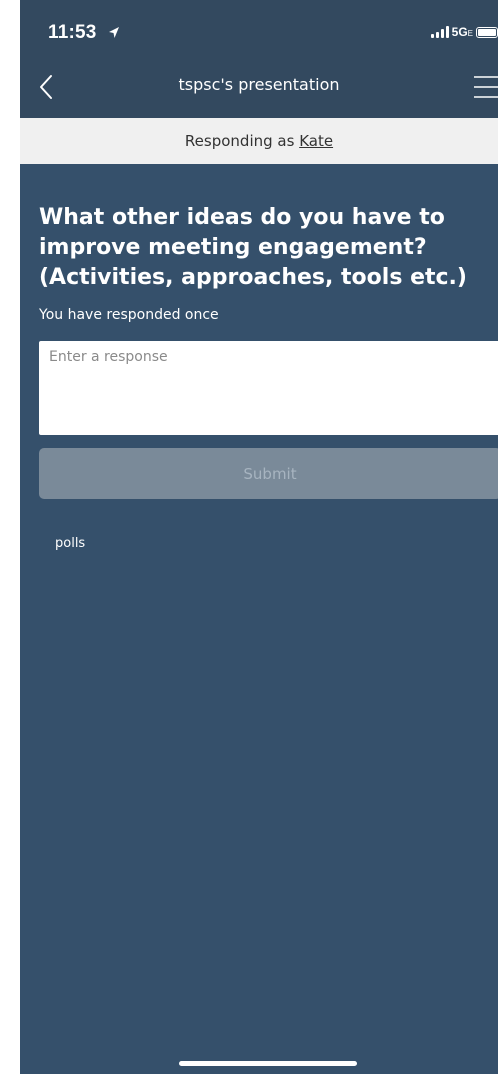  I want to click on status-time: 11:53, so click(72, 32).